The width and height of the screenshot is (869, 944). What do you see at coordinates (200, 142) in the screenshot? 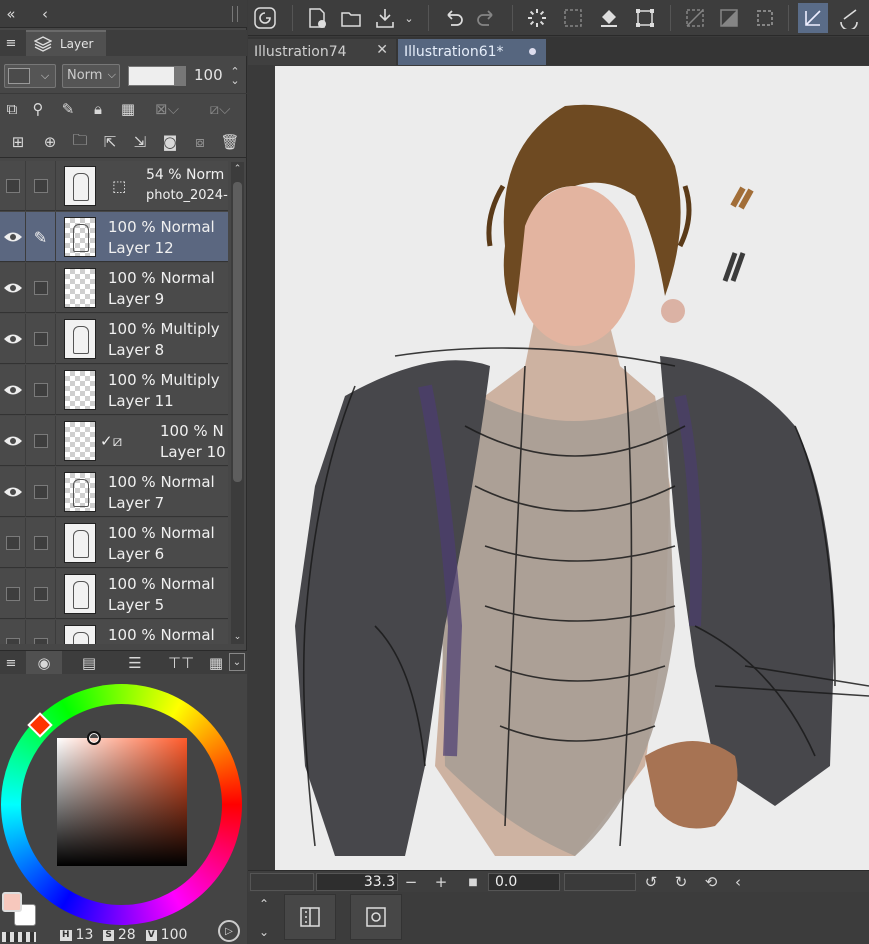
I see `apply-mask-icon: ⧇` at bounding box center [200, 142].